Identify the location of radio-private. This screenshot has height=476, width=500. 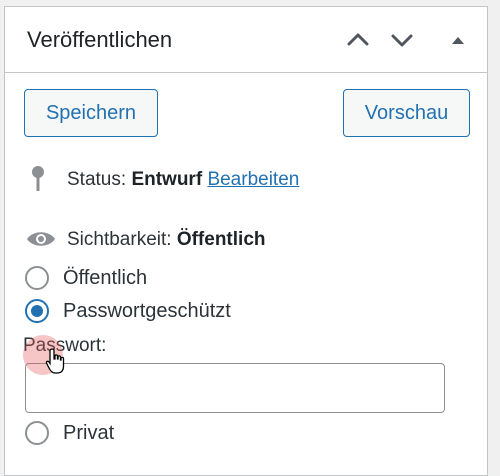
(37, 433).